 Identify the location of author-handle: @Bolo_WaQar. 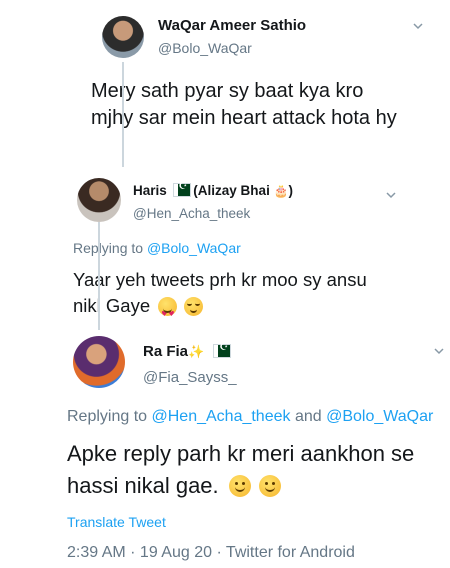
(205, 48).